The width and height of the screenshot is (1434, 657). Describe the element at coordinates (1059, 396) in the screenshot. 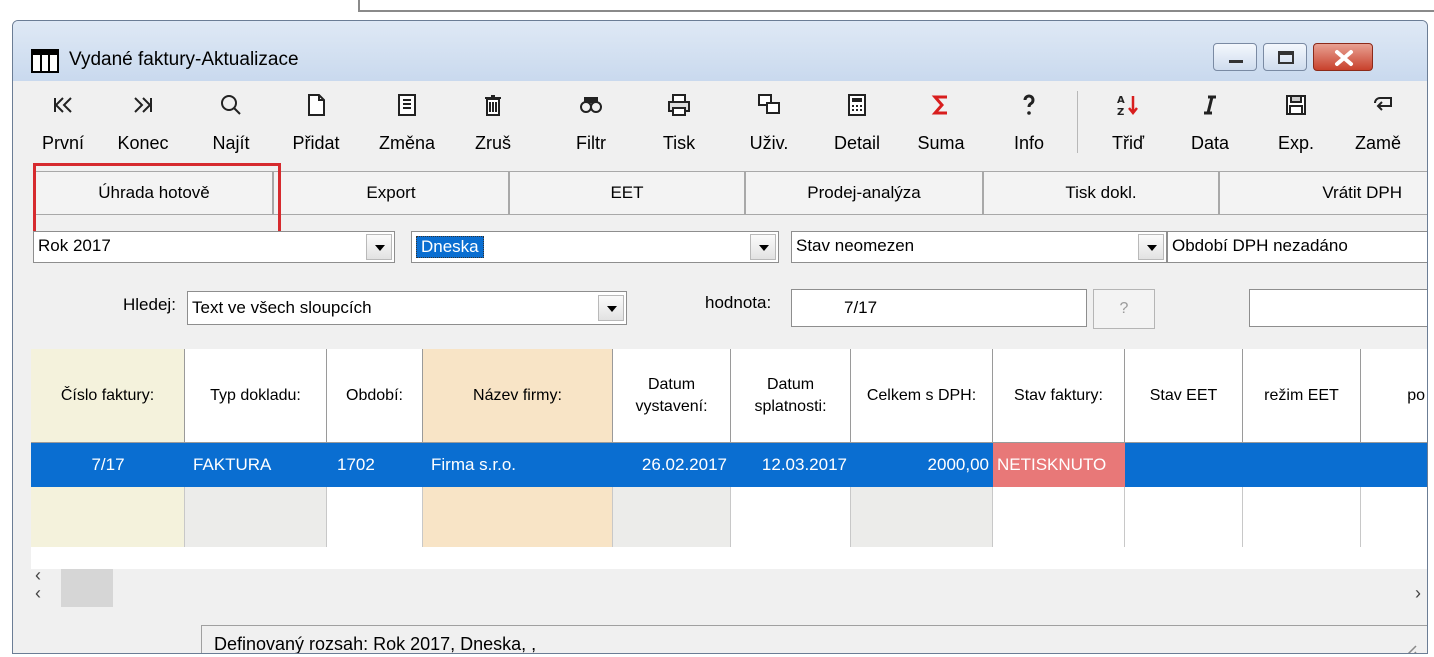

I see `column-header: Stav faktury:` at that location.